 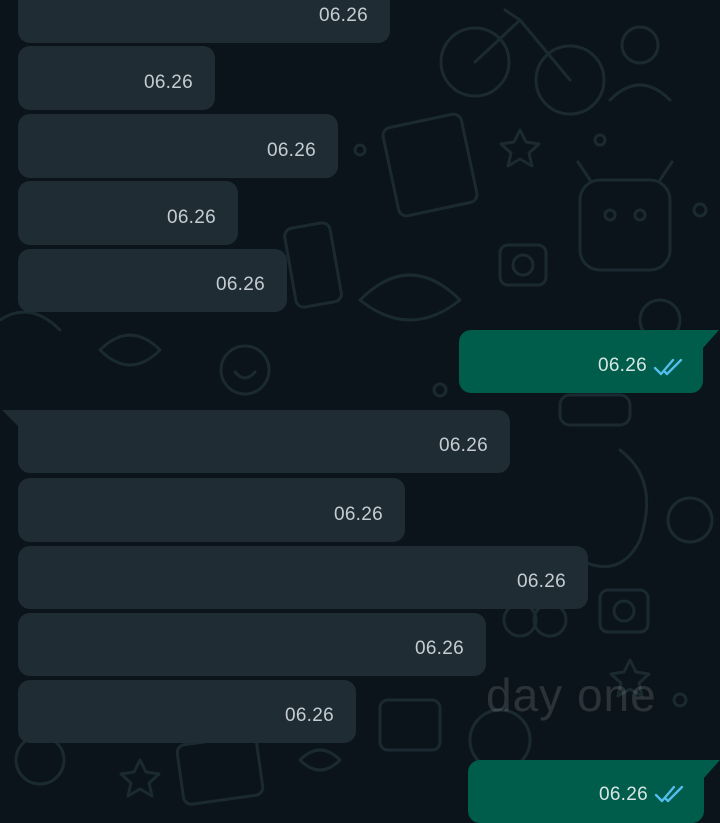 What do you see at coordinates (571, 695) in the screenshot?
I see `watermark-text: day one` at bounding box center [571, 695].